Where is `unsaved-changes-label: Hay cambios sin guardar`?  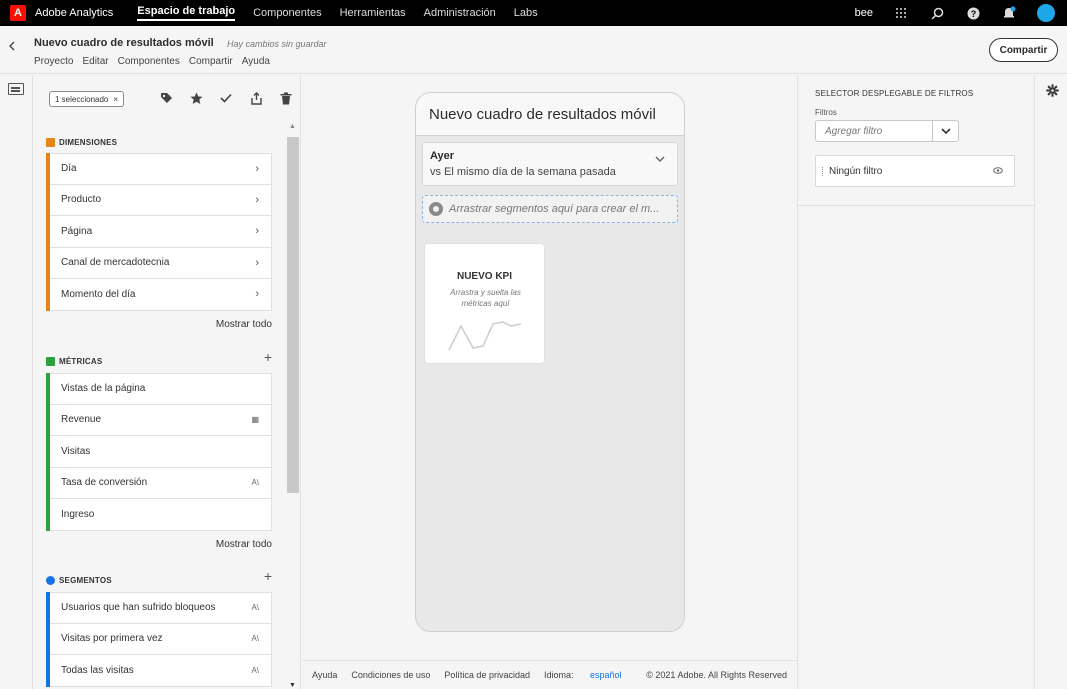
unsaved-changes-label: Hay cambios sin guardar is located at coordinates (277, 44).